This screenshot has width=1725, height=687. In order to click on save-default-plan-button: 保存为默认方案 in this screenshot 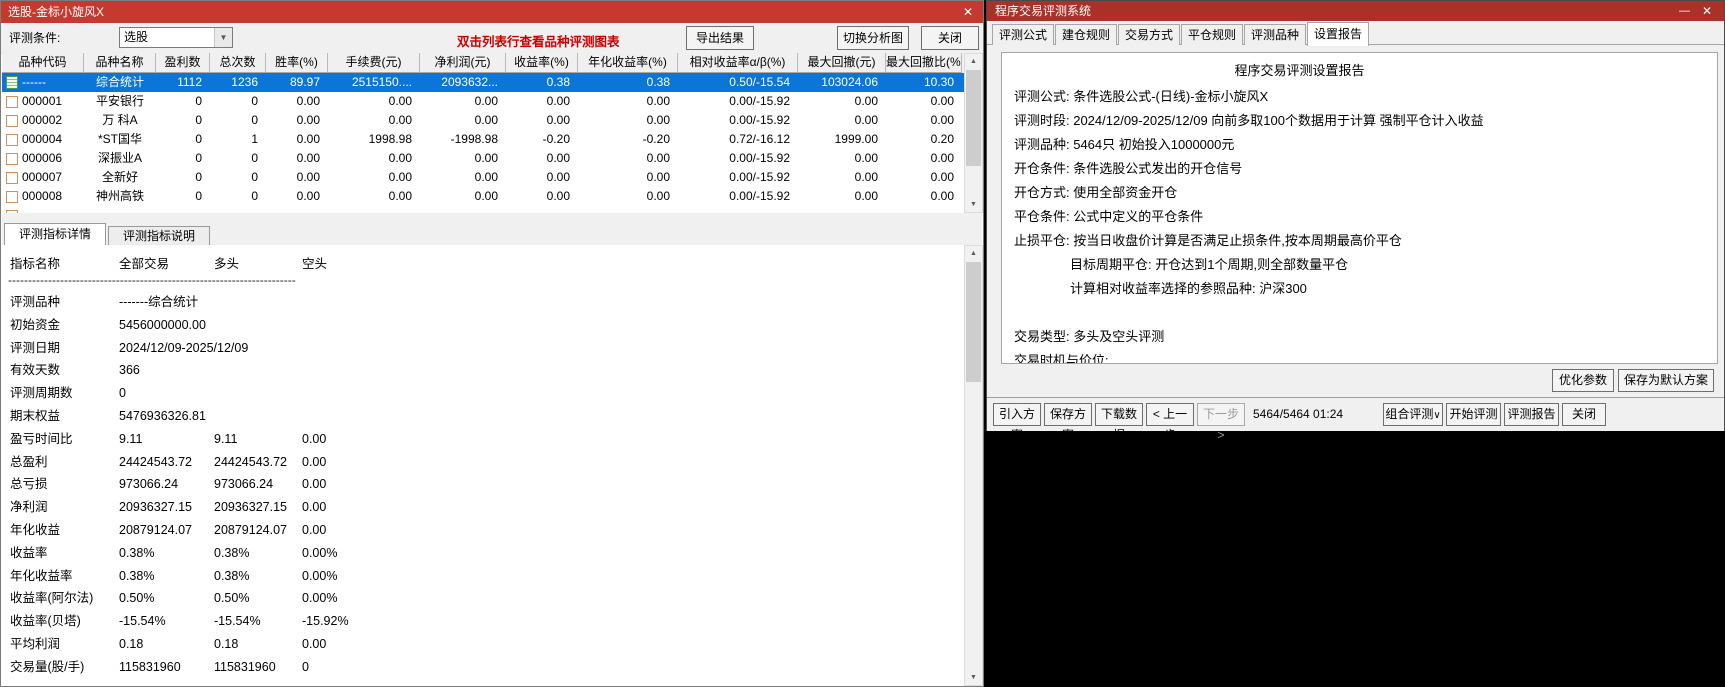, I will do `click(1666, 380)`.